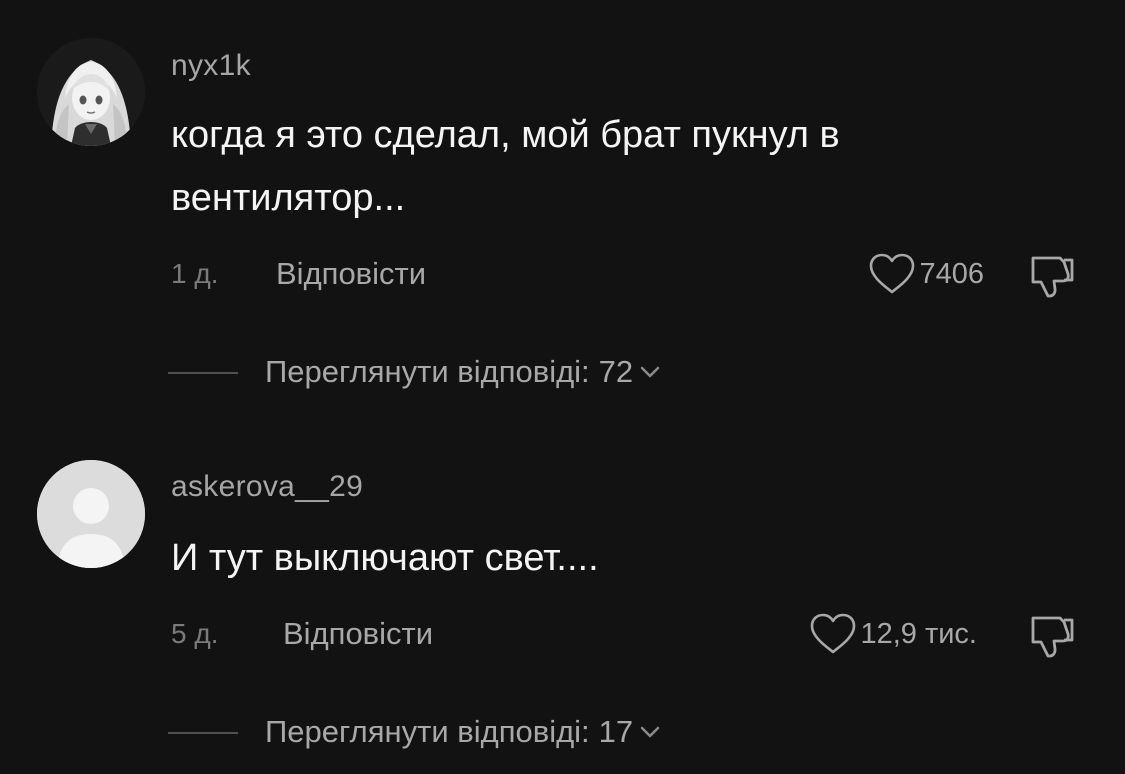 The height and width of the screenshot is (774, 1125). I want to click on comment-timestamp: 1 д., so click(195, 273).